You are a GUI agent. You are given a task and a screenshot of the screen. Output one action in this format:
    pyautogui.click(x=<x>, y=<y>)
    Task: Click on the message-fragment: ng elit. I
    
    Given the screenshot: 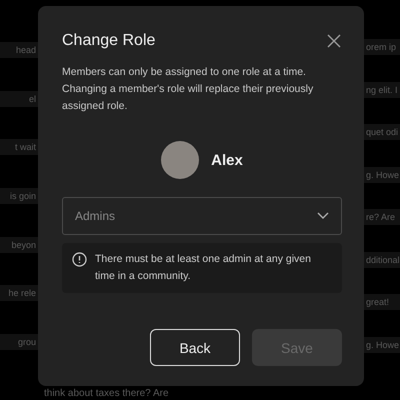 What is the action you would take?
    pyautogui.click(x=382, y=90)
    